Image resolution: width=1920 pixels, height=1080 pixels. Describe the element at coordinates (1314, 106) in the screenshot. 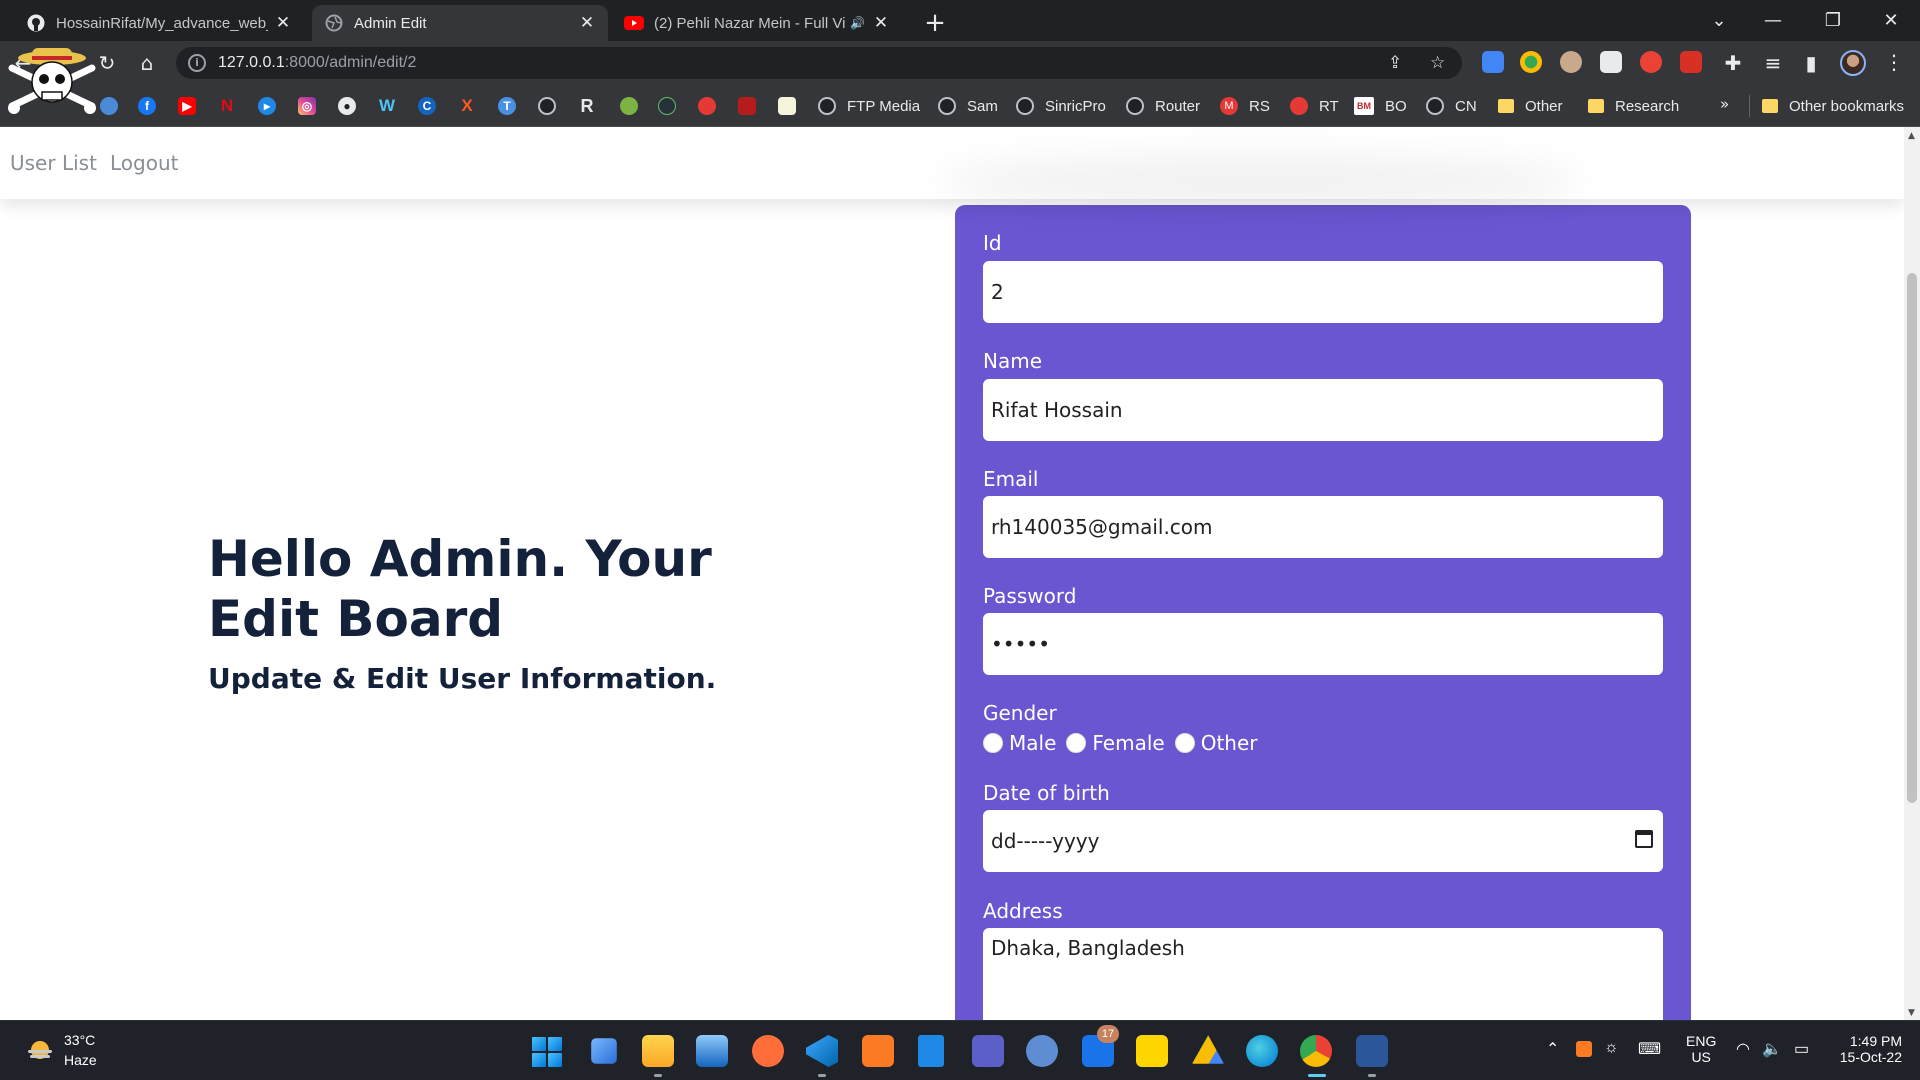

I see `bookmark-rt: RT` at that location.